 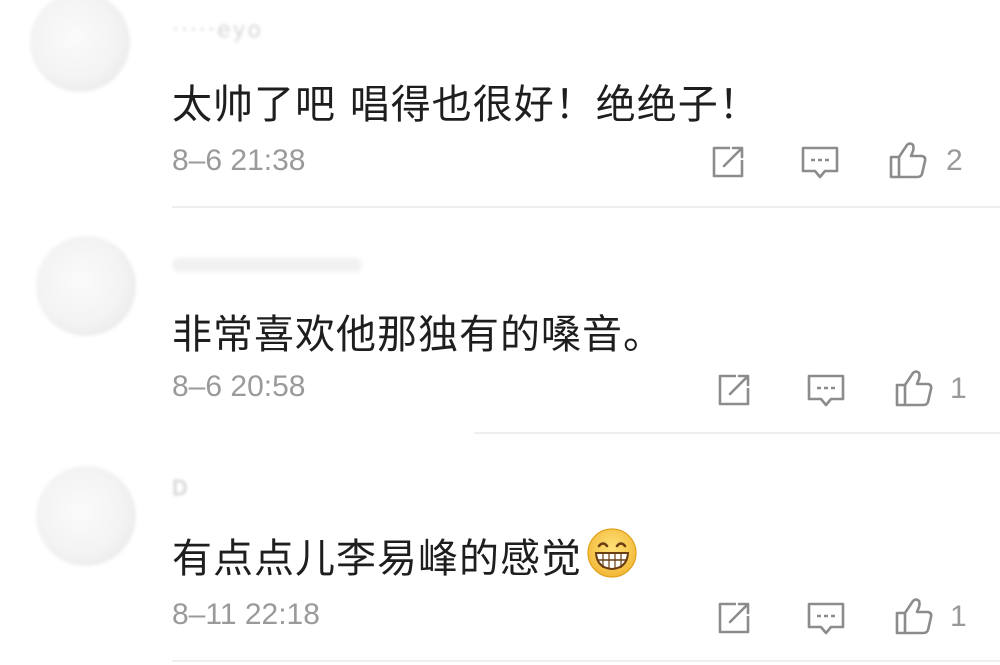 I want to click on timestamp: 8–11 22:18, so click(x=246, y=614).